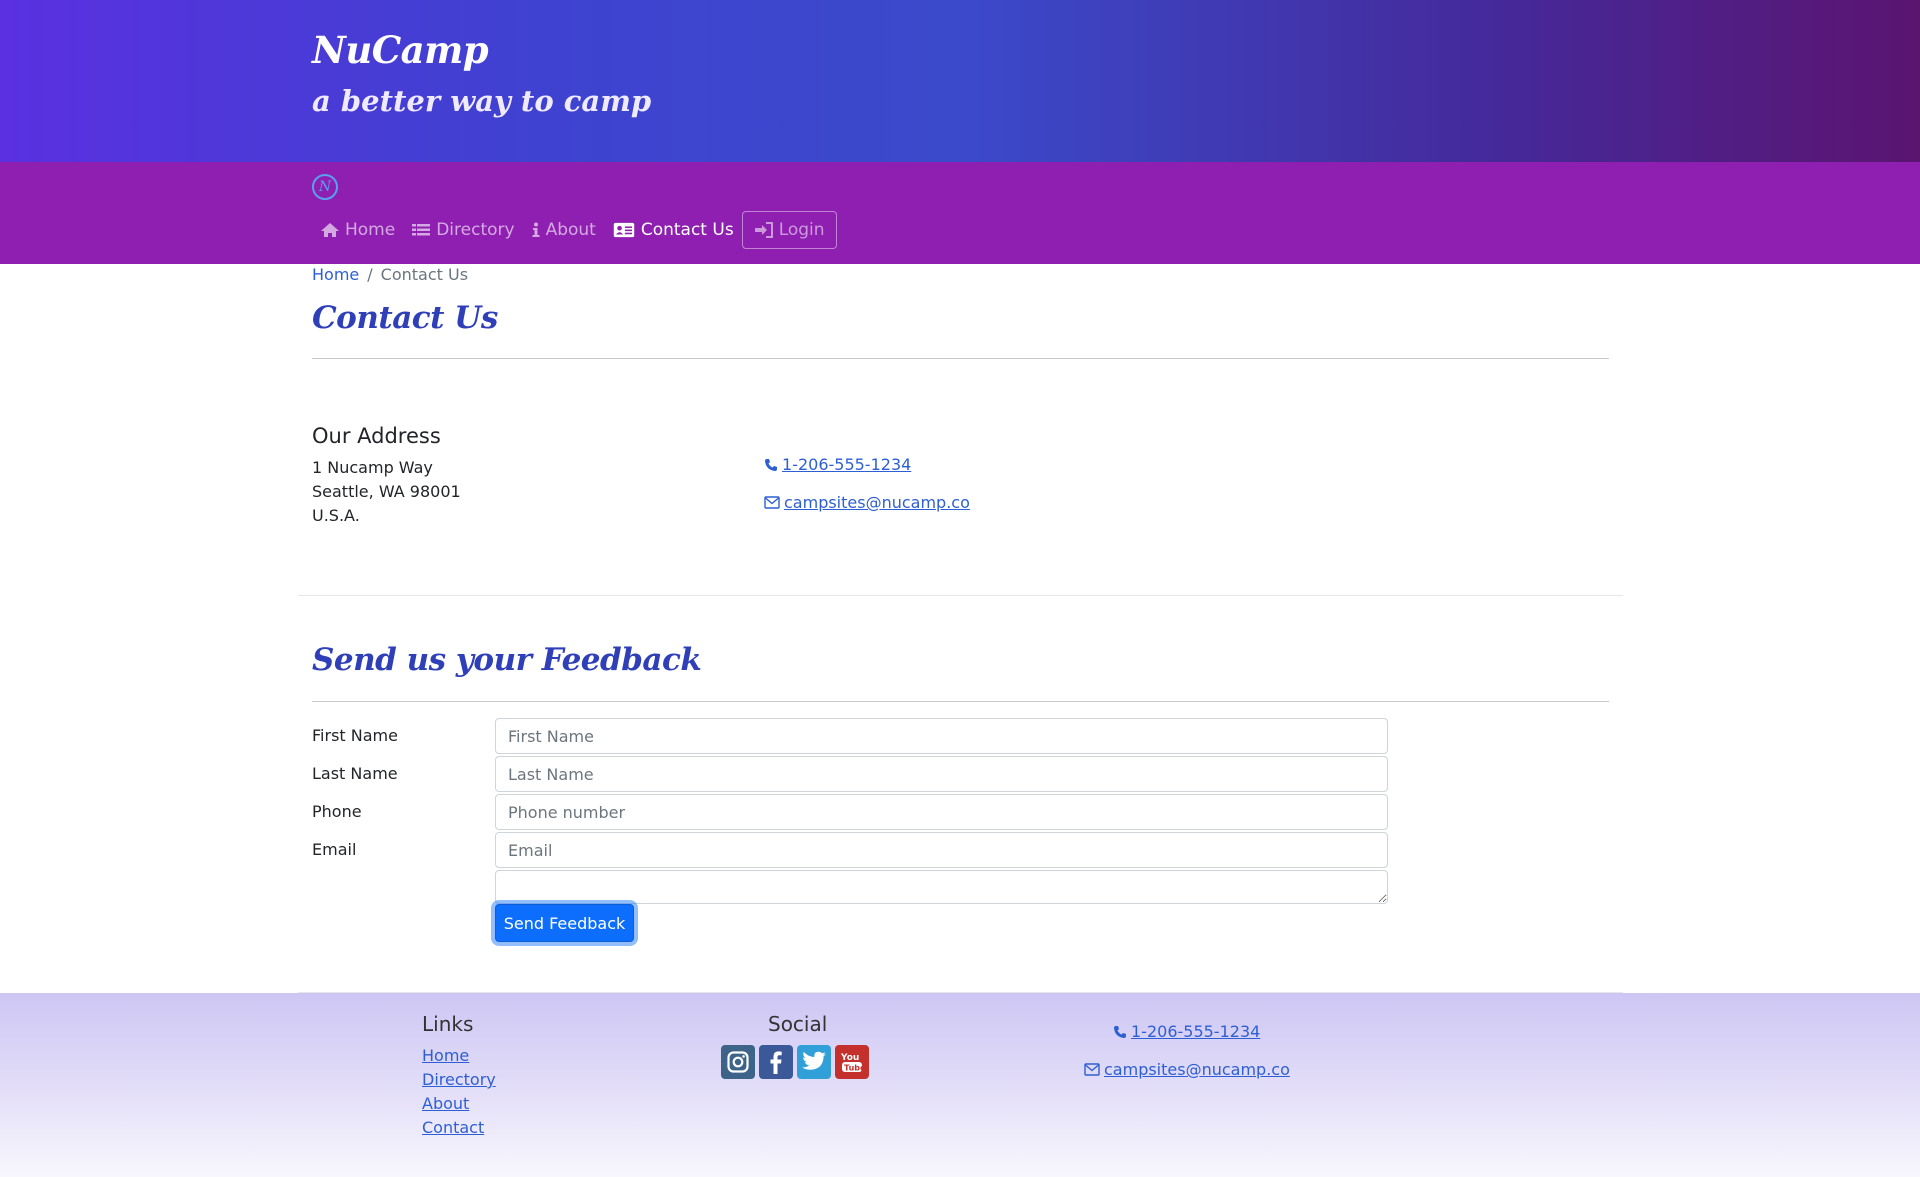 The image size is (1920, 1177). I want to click on login-button: Login, so click(789, 230).